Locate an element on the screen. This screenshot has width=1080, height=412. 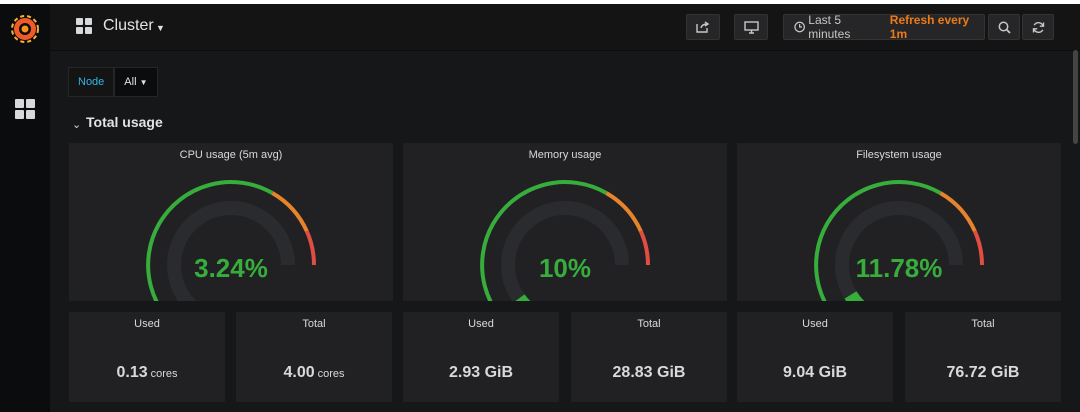
tv-mode-icon is located at coordinates (751, 27).